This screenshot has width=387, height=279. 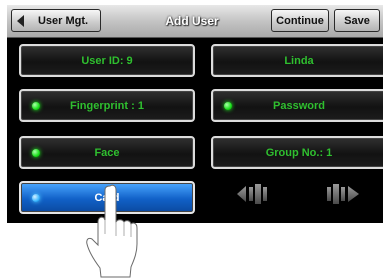 I want to click on save-button: Save, so click(x=357, y=20).